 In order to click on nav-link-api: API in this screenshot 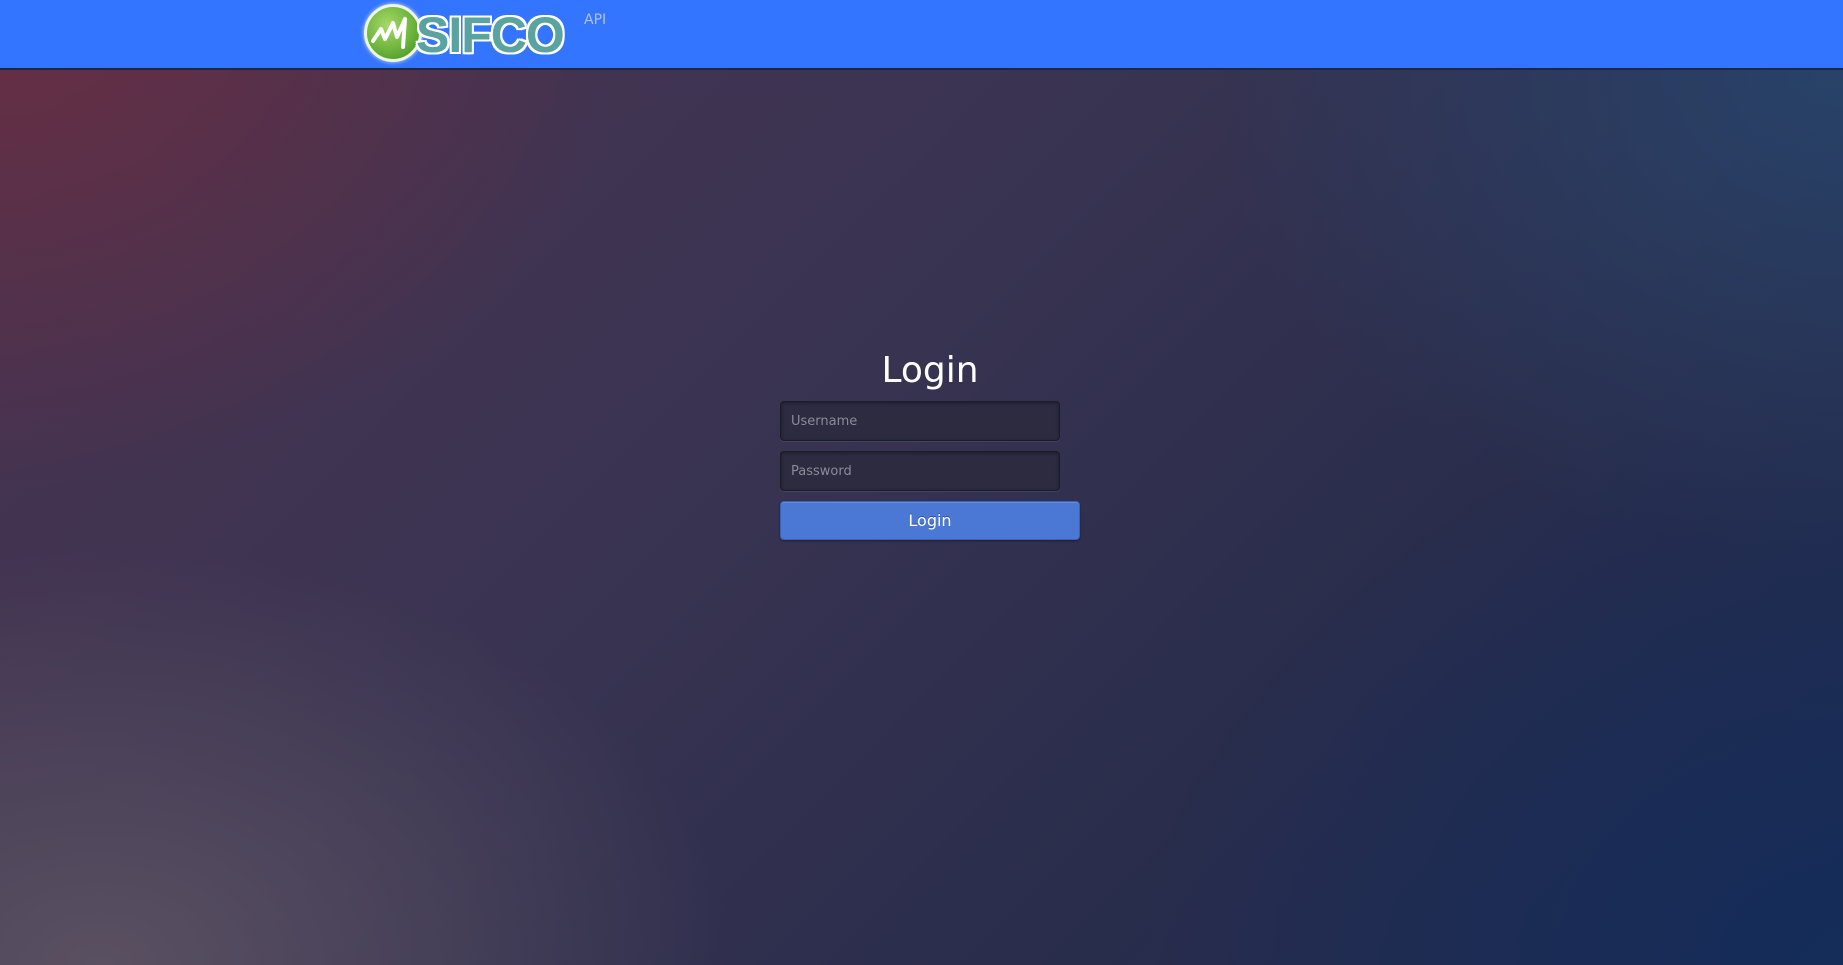, I will do `click(595, 20)`.